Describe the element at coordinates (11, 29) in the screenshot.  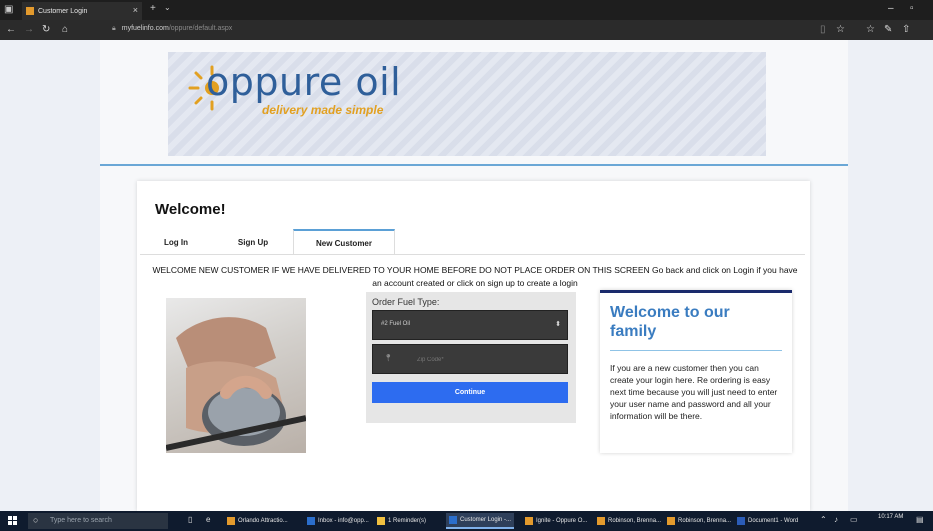
I see `back-icon: ←` at that location.